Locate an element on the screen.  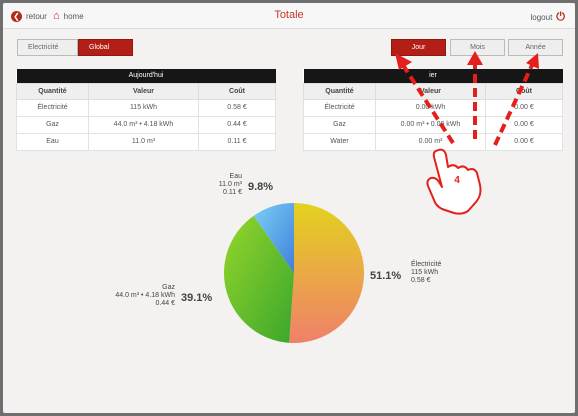
arrowhead-mois-icon is located at coordinates (475, 58).